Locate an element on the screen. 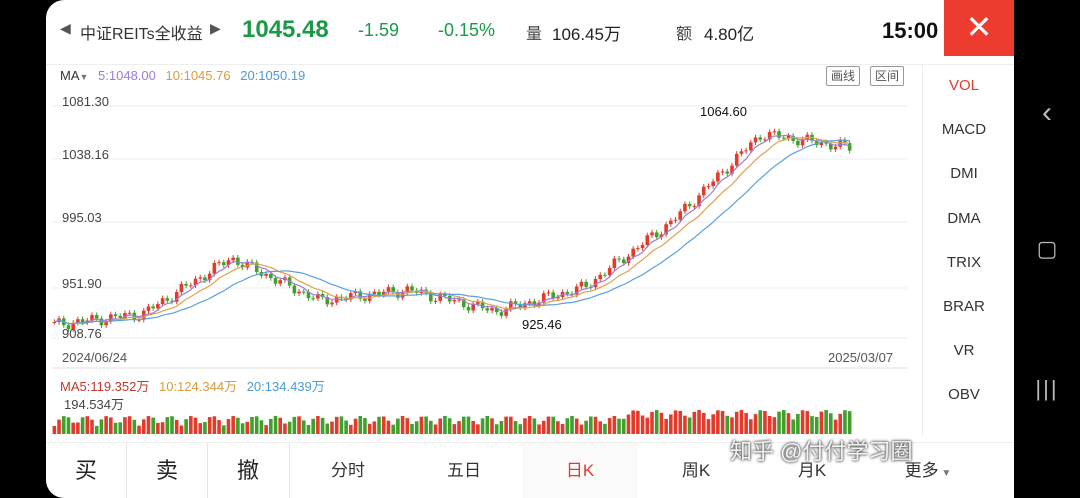 This screenshot has height=498, width=1080. system-nav-bar: ‹ ▢ ||| is located at coordinates (1047, 249).